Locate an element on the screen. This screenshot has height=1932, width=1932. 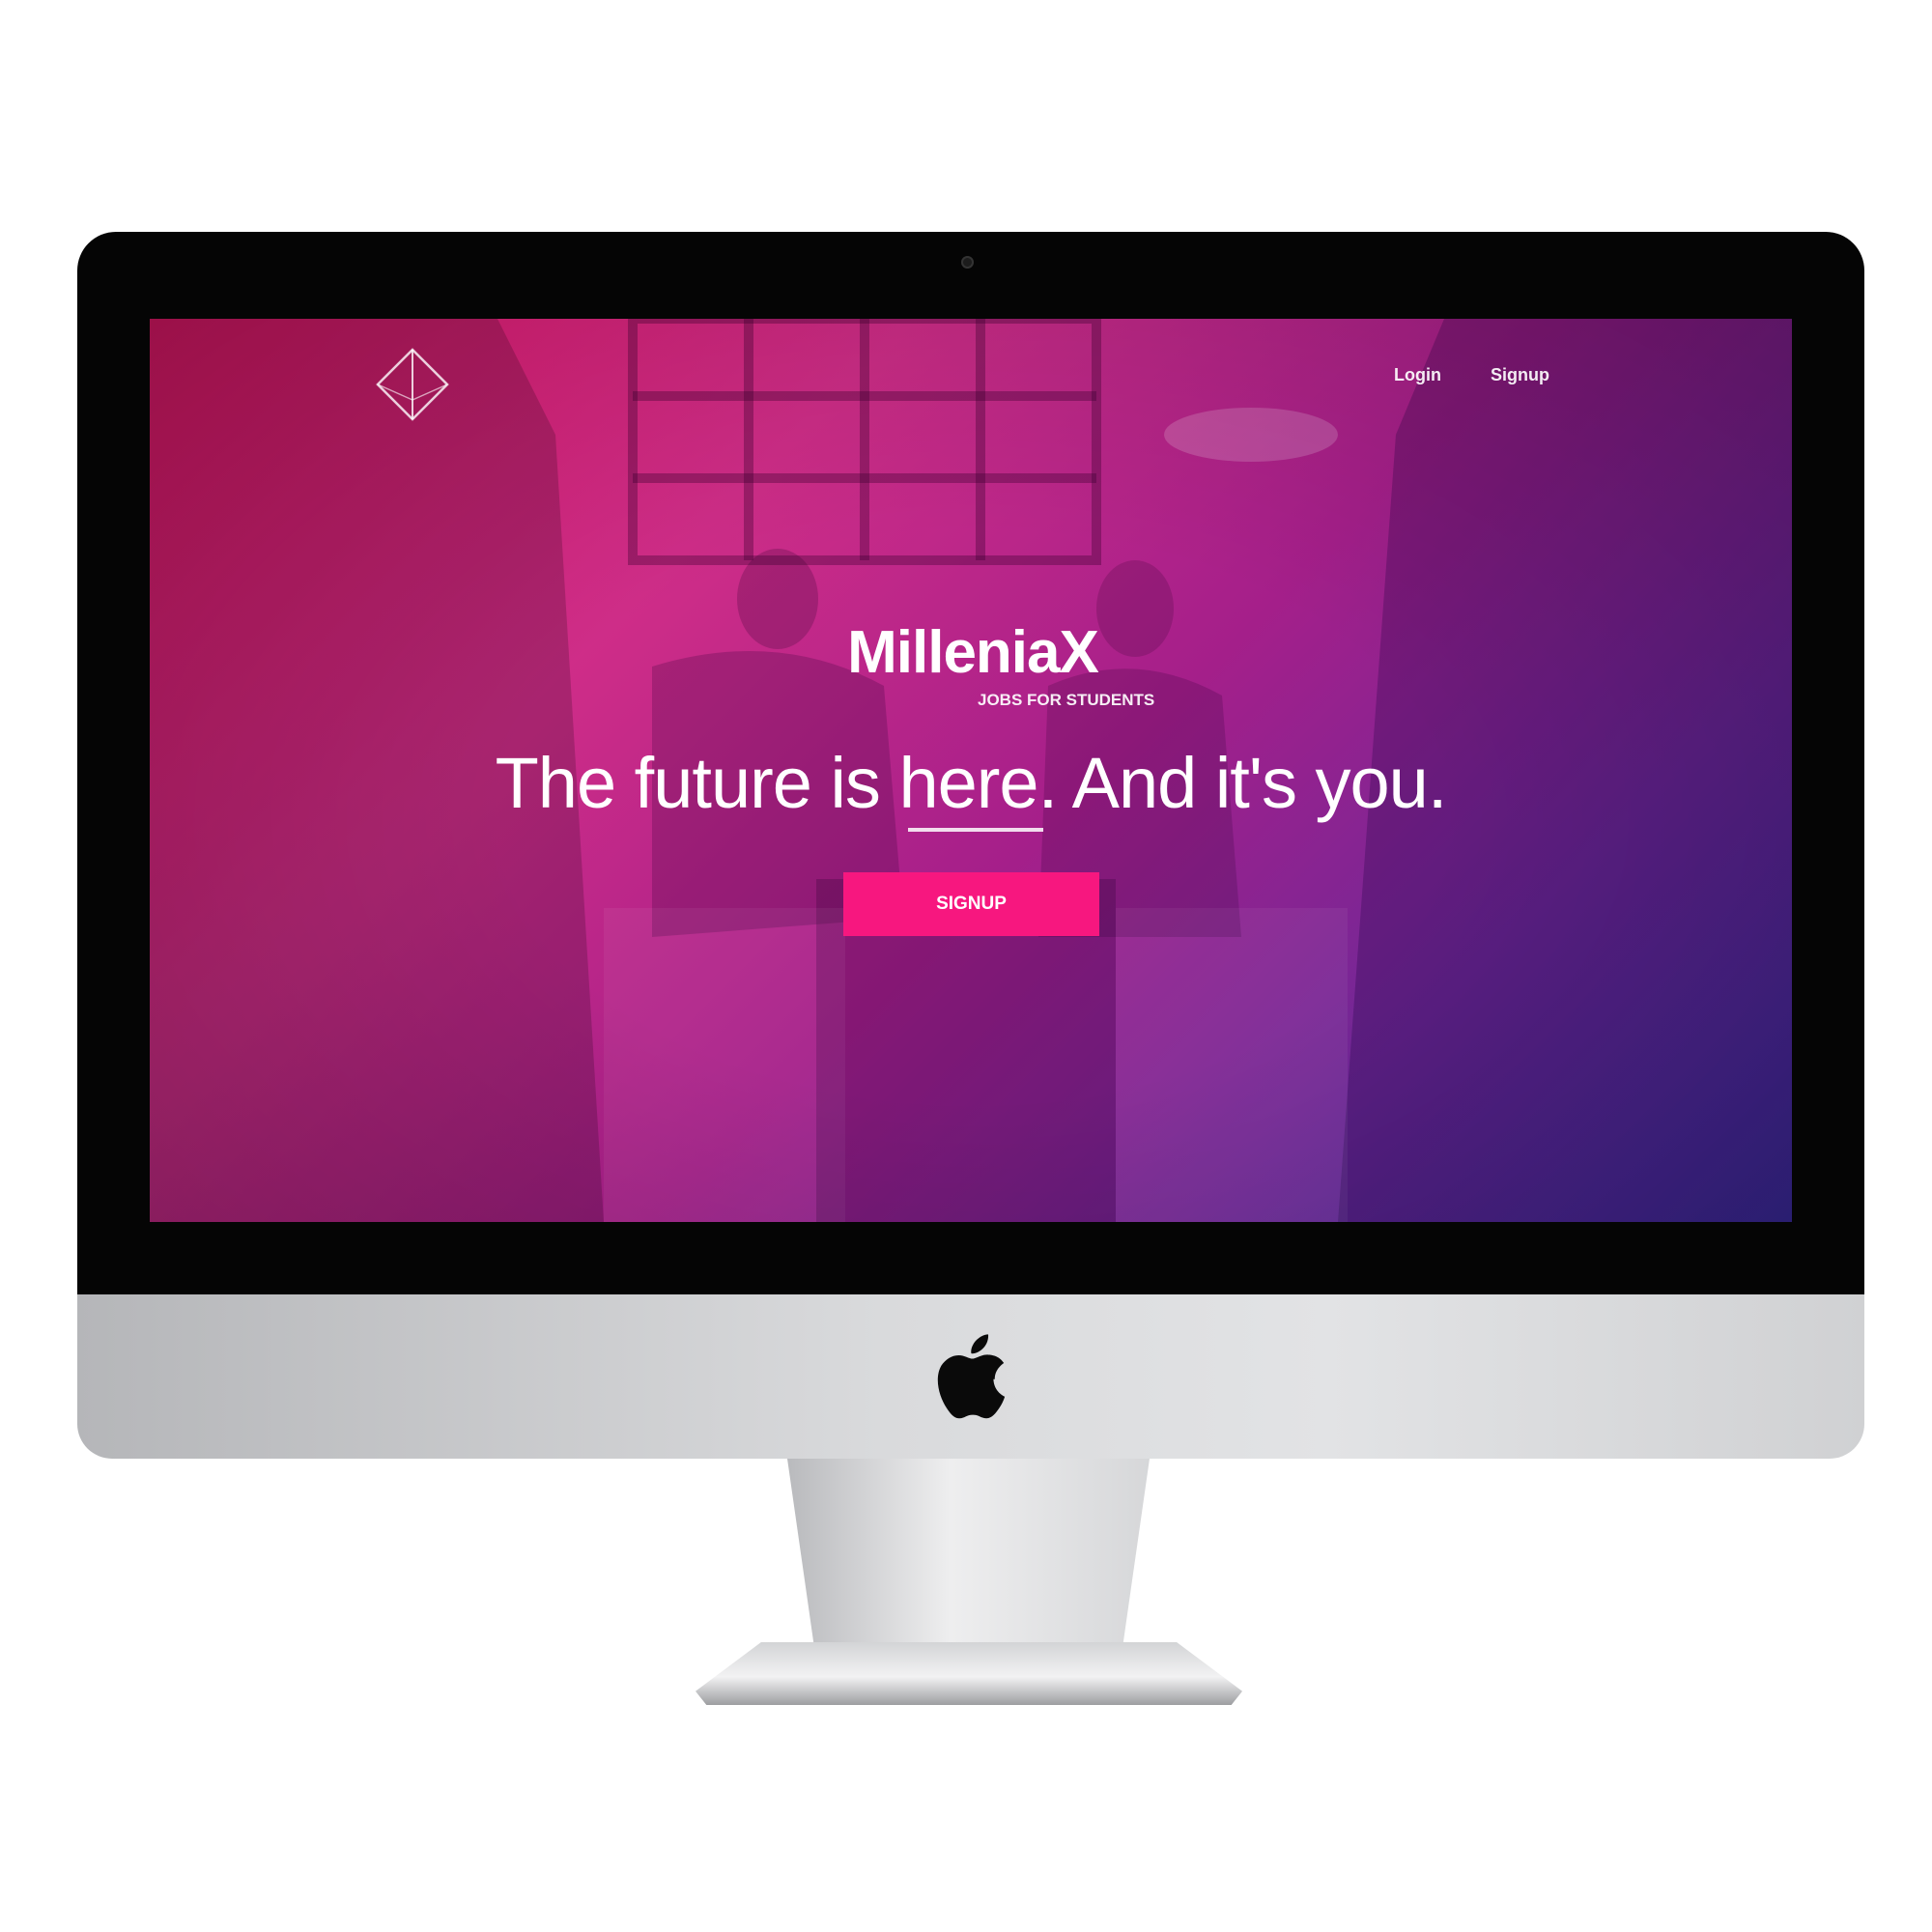
webcam is located at coordinates (967, 262).